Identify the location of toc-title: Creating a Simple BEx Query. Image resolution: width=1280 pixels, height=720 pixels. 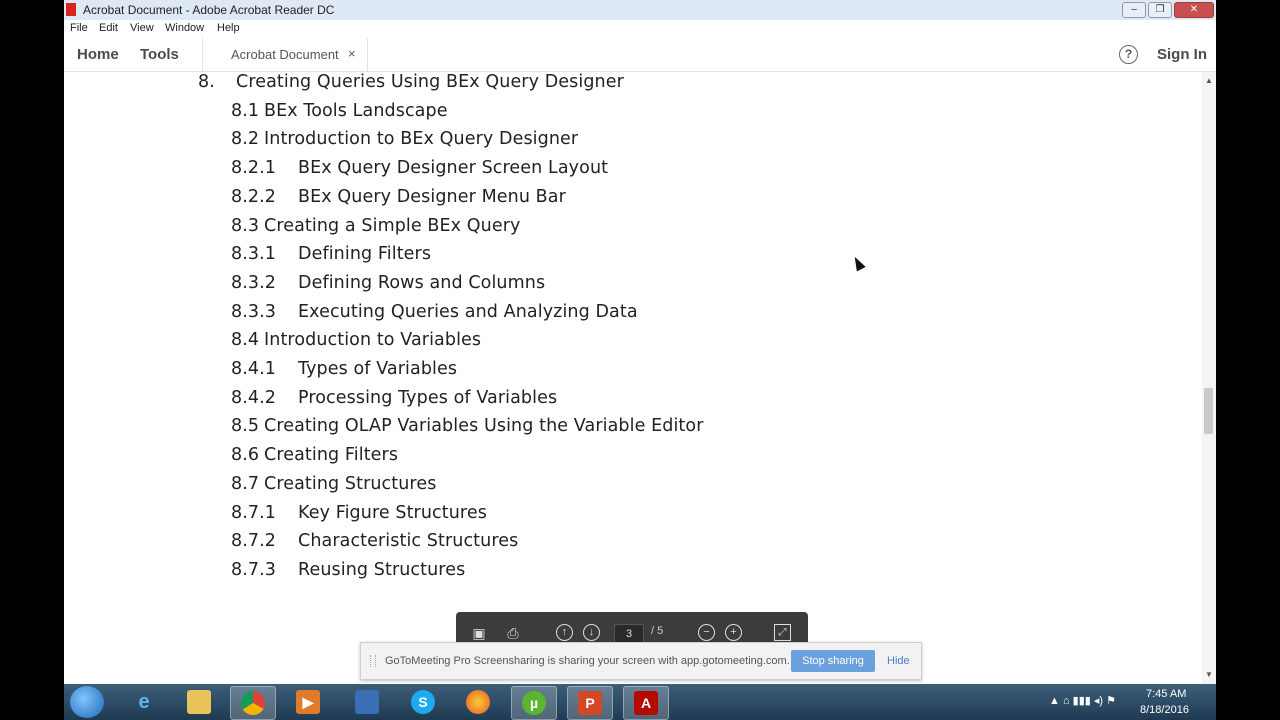
(392, 225).